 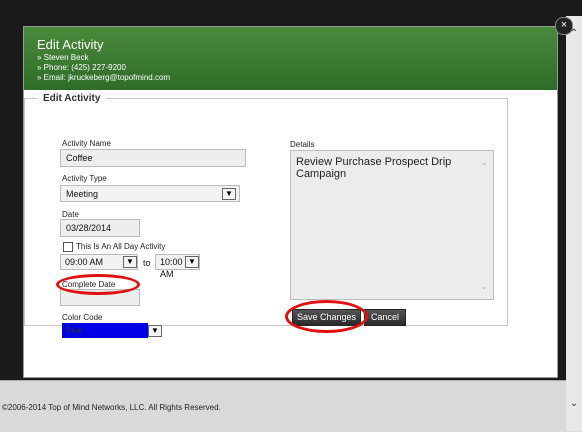 I want to click on color-code-select: Blue, so click(x=105, y=330).